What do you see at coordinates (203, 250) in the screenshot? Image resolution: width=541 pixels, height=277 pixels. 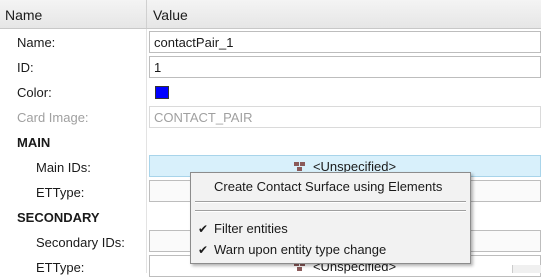 I see `warn-type-change-check-icon: ✔` at bounding box center [203, 250].